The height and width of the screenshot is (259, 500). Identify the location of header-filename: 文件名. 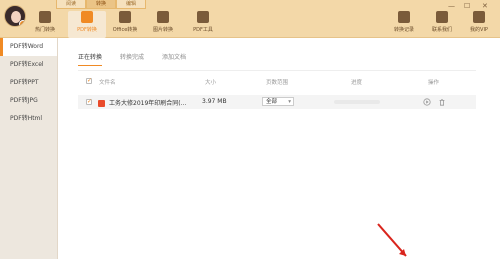
(107, 83).